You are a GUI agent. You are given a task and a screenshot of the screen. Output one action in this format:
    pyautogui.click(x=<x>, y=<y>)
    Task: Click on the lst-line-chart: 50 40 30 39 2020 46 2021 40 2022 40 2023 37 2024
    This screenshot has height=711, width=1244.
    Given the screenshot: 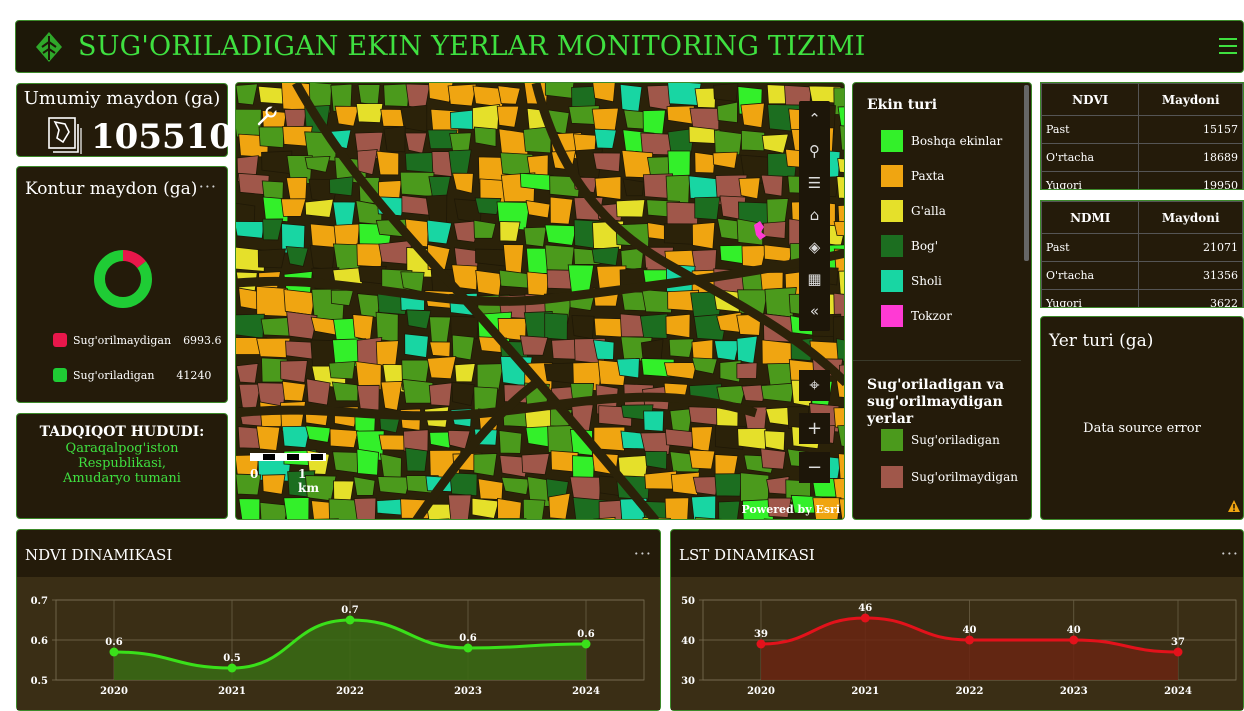 What is the action you would take?
    pyautogui.click(x=959, y=646)
    